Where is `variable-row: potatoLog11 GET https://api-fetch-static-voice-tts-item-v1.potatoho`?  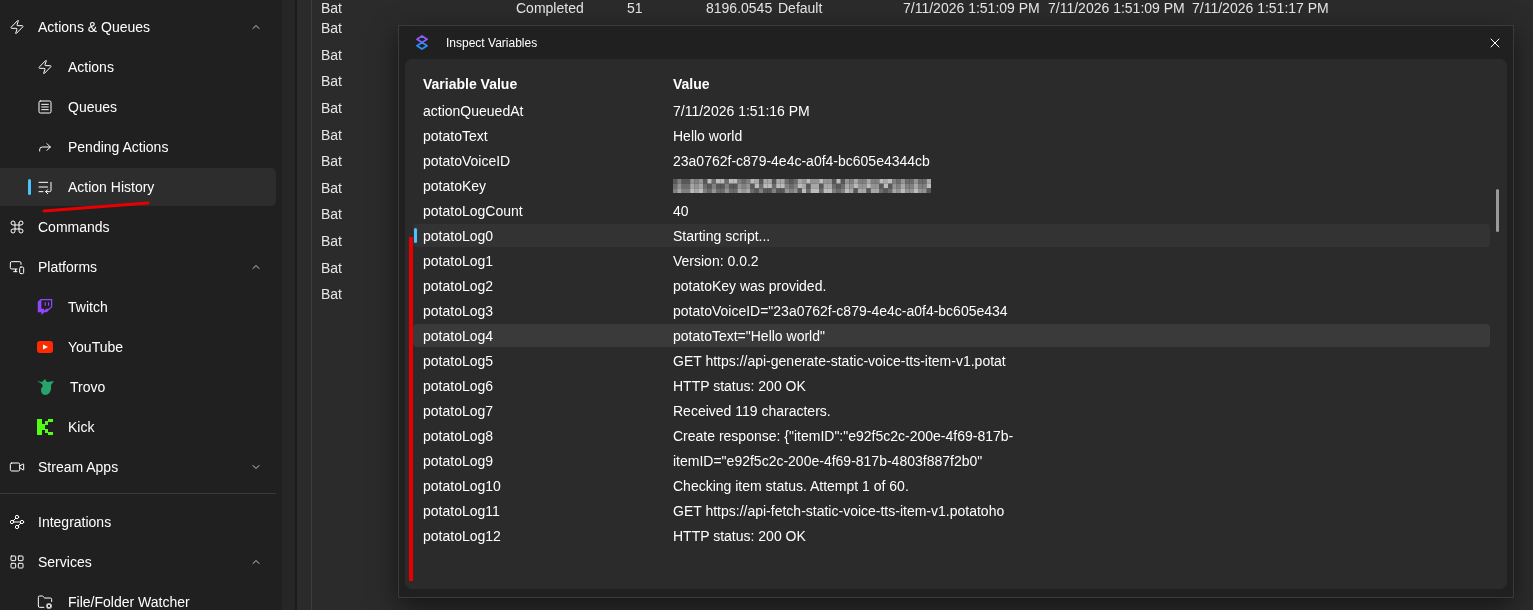
variable-row: potatoLog11 GET https://api-fetch-static-voice-tts-item-v1.potatoho is located at coordinates (951, 510).